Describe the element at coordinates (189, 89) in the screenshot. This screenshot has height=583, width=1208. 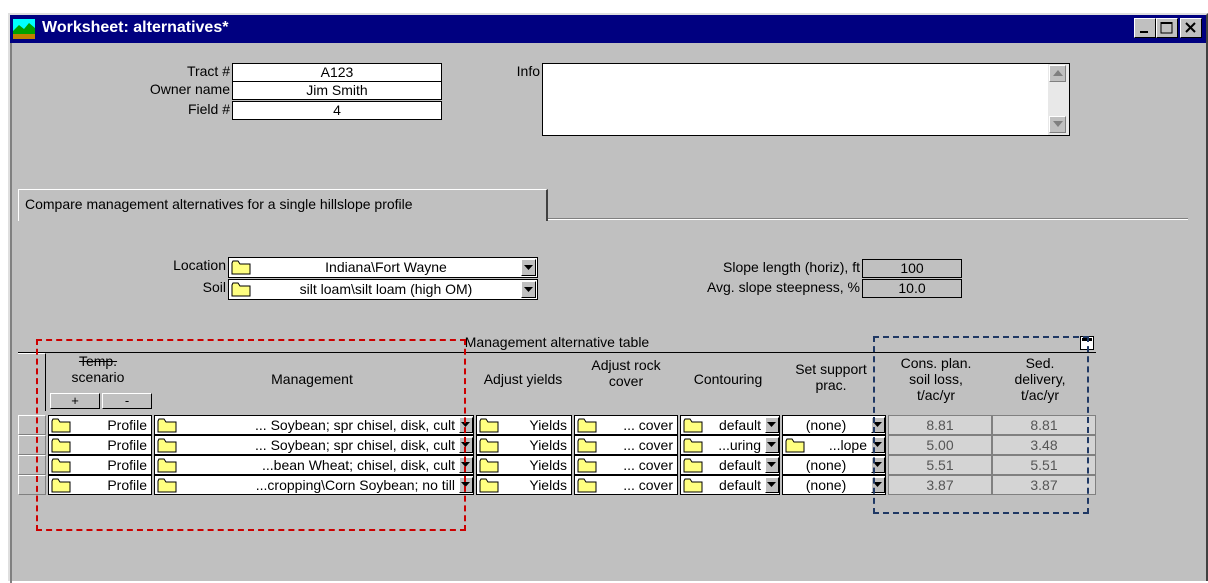
I see `owner-label: Owner name` at that location.